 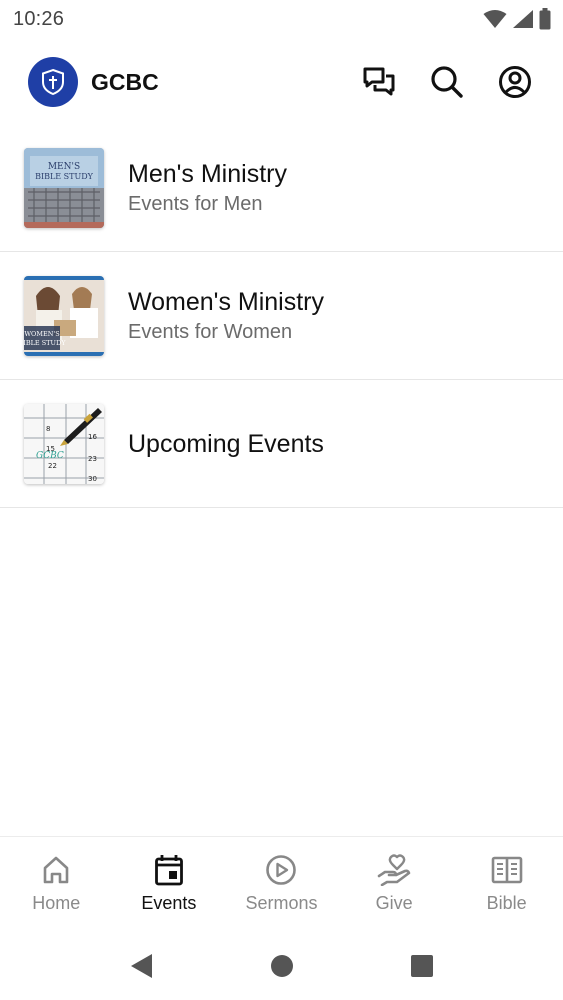 I want to click on search-icon, so click(x=447, y=82).